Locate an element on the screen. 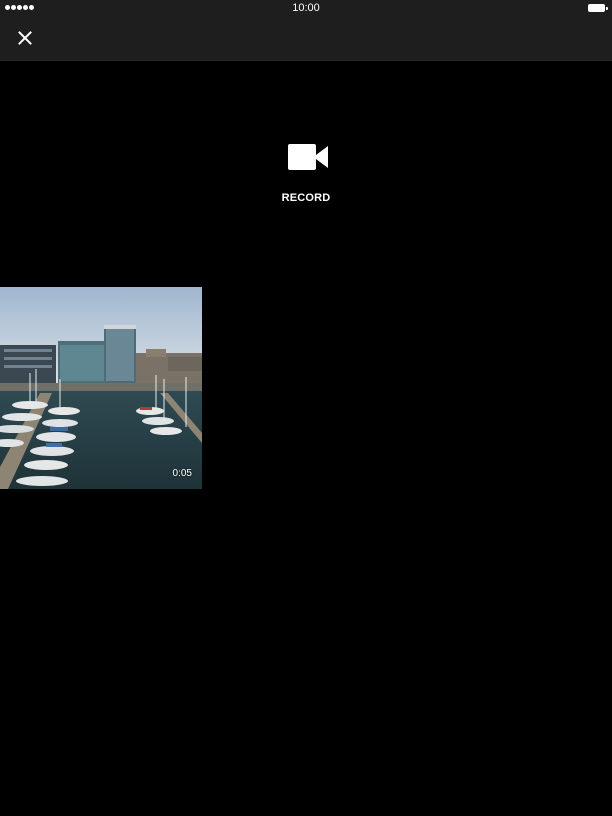 This screenshot has width=612, height=816. record-label: RECORD is located at coordinates (306, 198).